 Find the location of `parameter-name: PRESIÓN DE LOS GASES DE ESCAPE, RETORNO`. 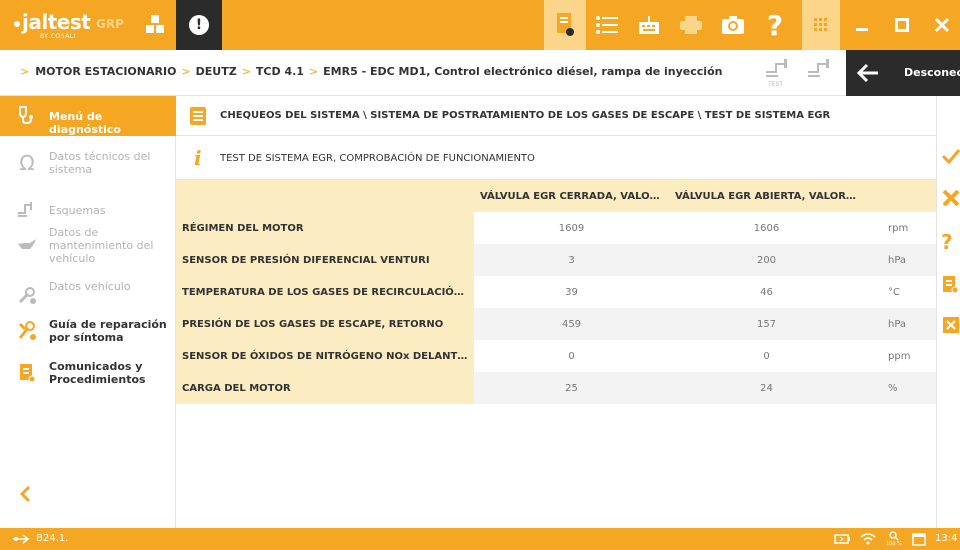

parameter-name: PRESIÓN DE LOS GASES DE ESCAPE, RETORNO is located at coordinates (325, 324).